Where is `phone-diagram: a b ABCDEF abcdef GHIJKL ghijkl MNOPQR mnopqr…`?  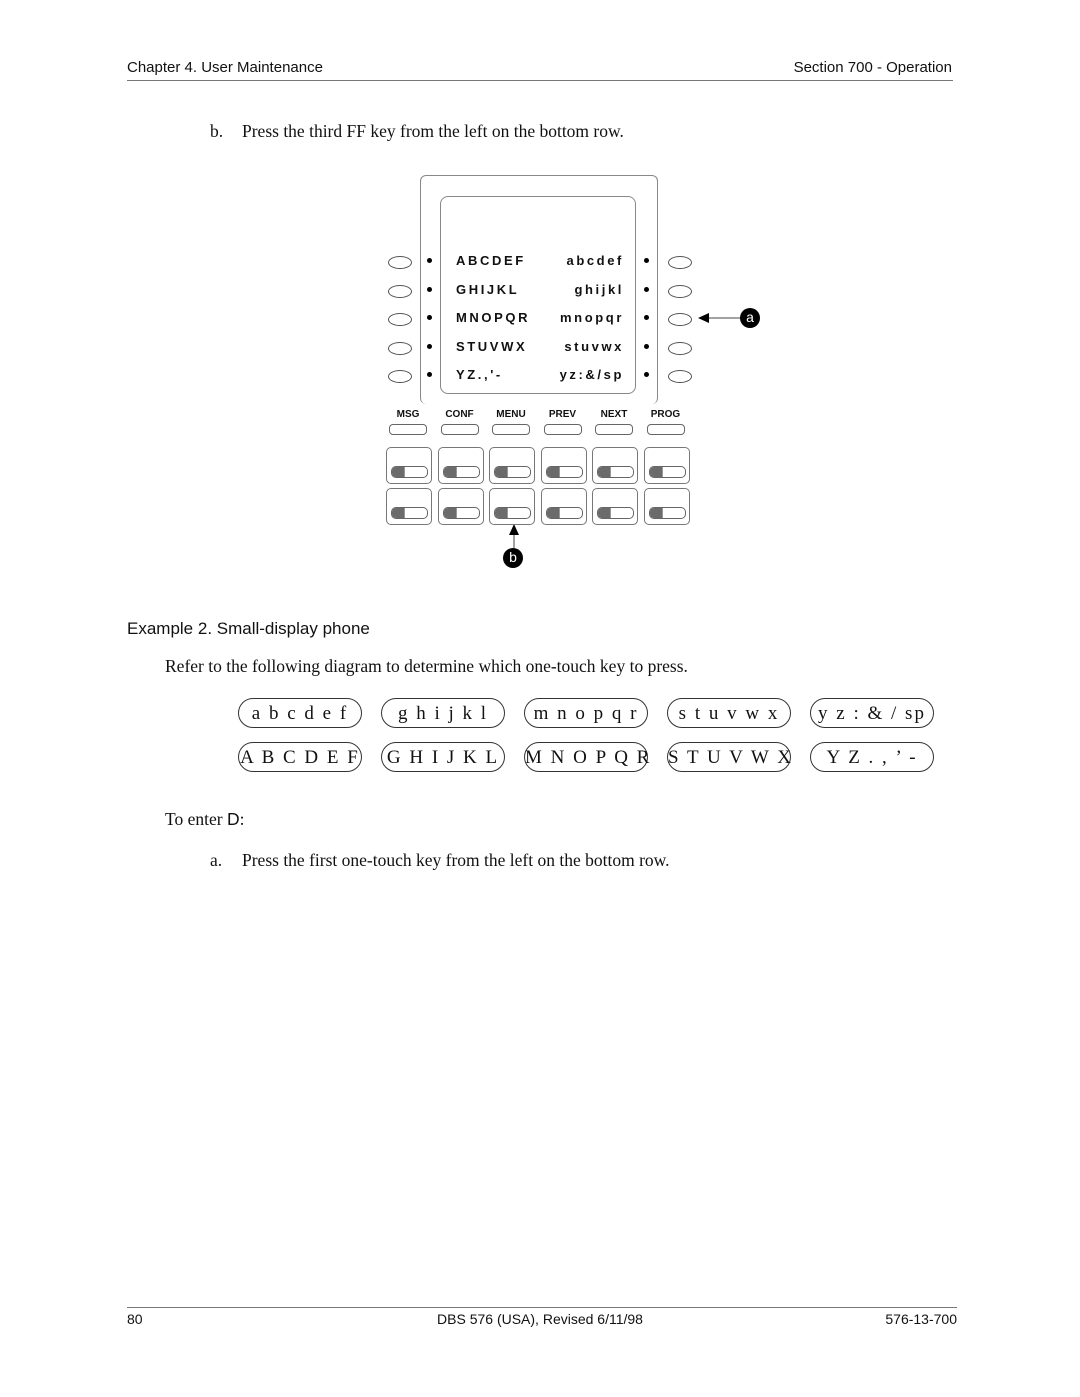
phone-diagram: a b ABCDEF abcdef GHIJKL ghijkl MNOPQR mnopqr… is located at coordinates (580, 377).